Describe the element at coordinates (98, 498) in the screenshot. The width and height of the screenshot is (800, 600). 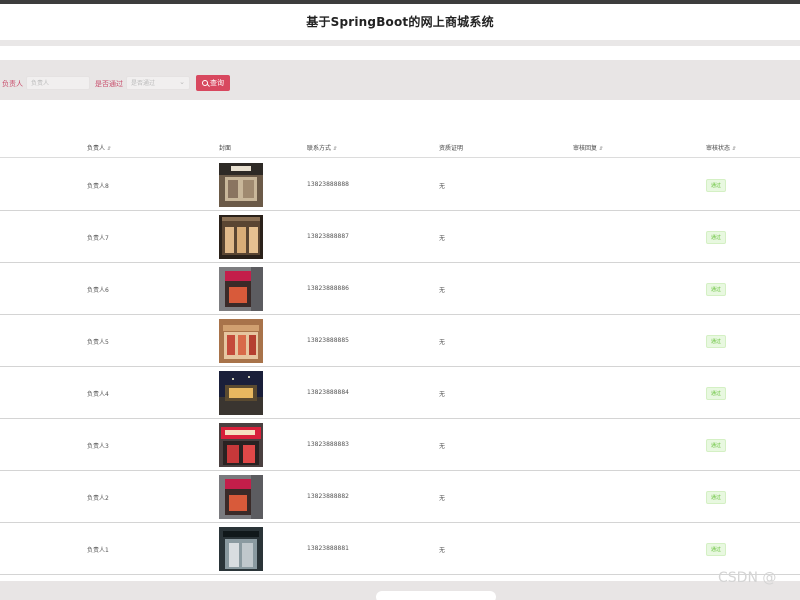
I see `owner-cell: 负责人2` at that location.